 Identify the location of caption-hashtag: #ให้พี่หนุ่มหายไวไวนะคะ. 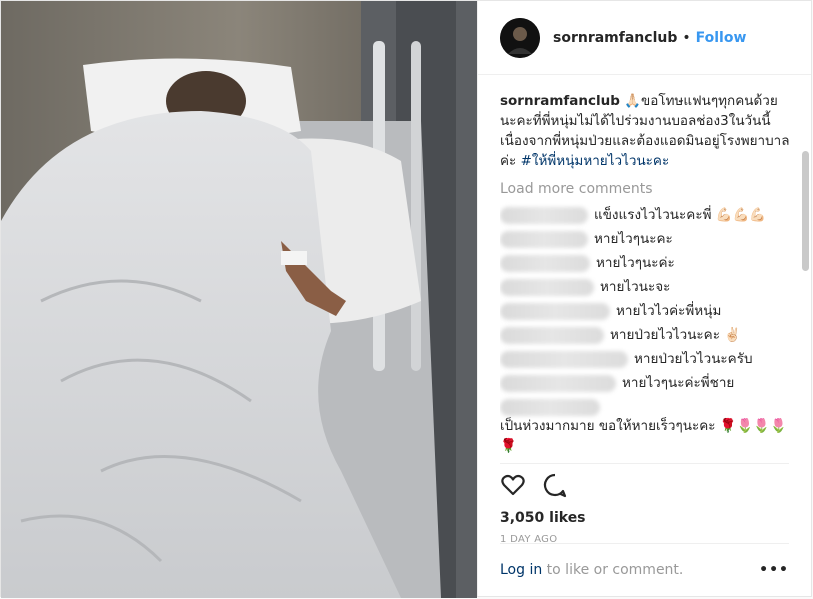
(595, 161).